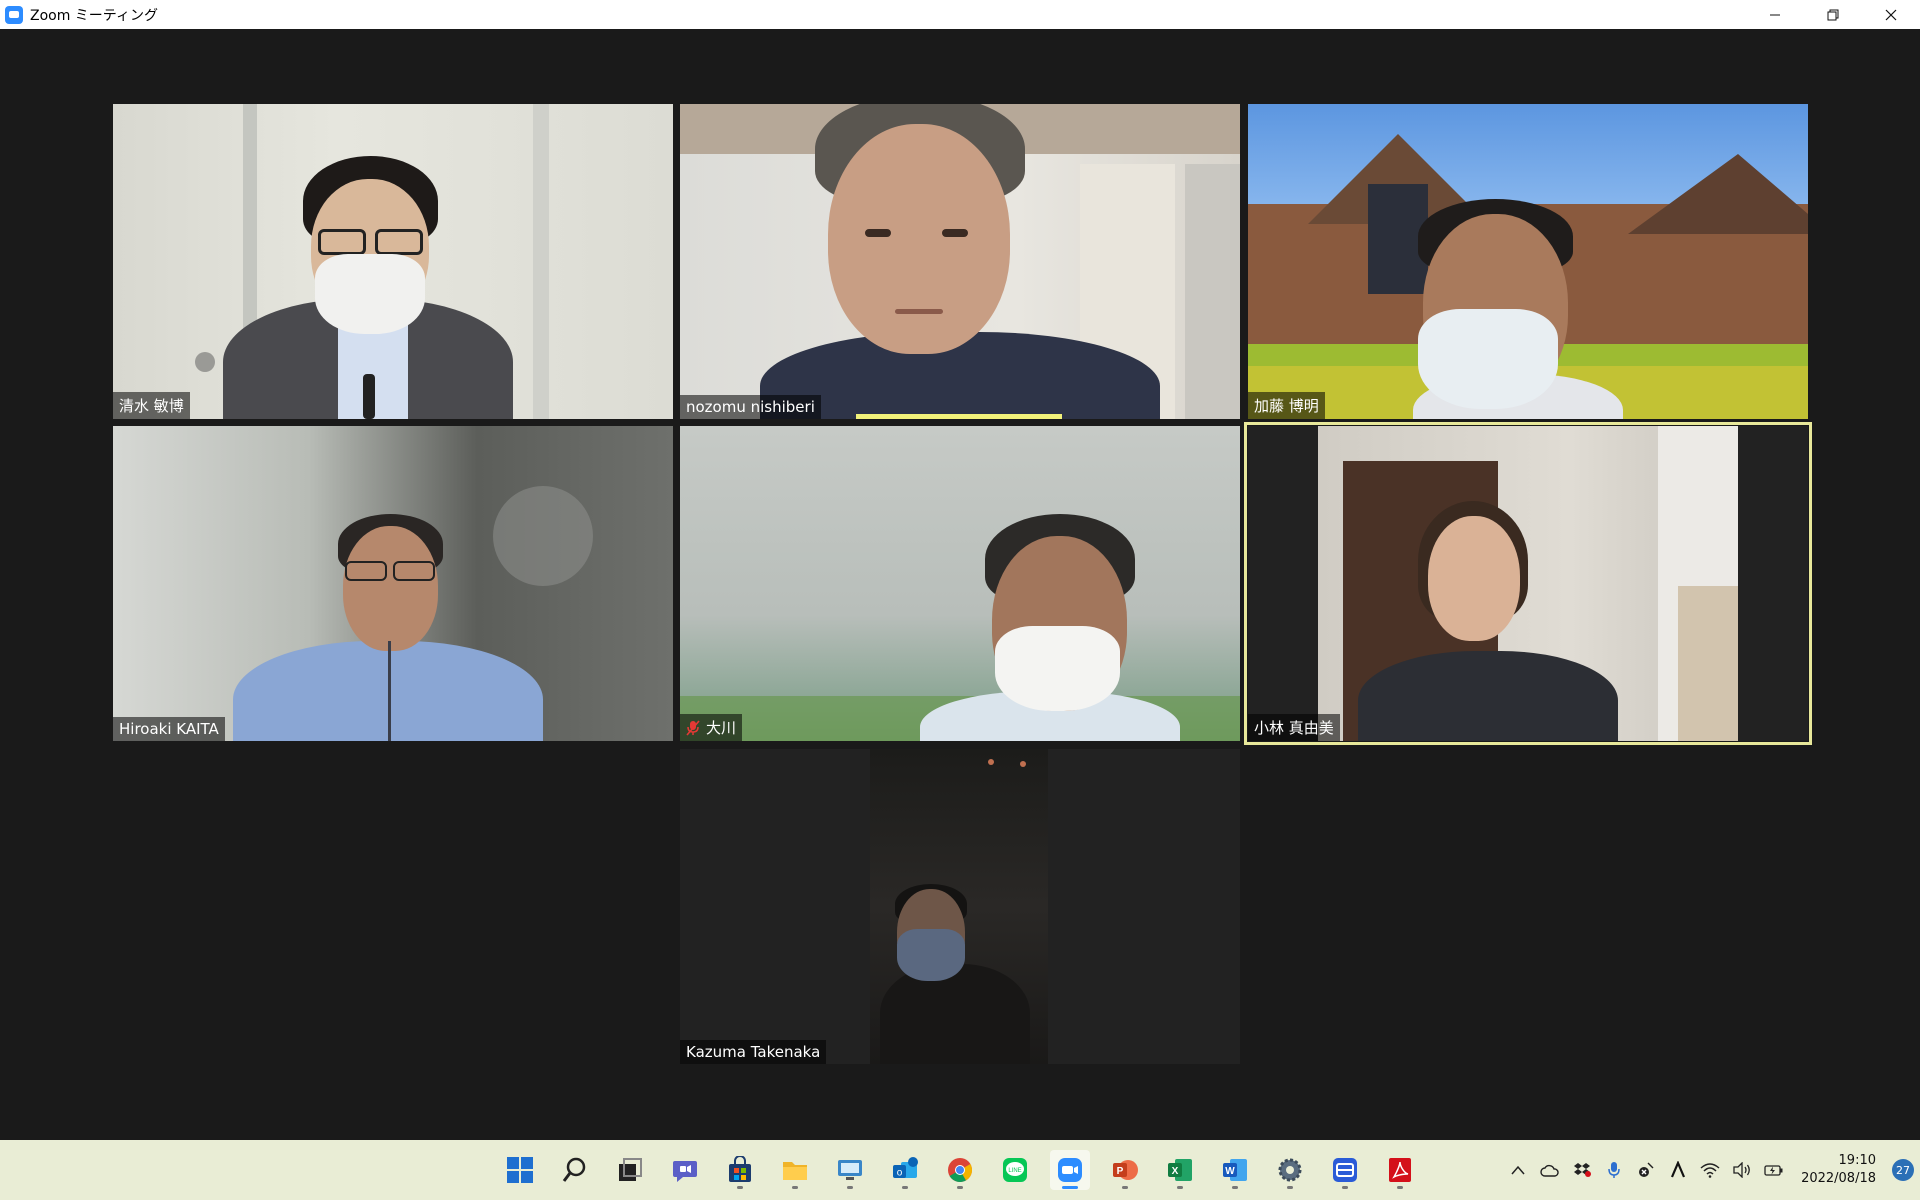 The image size is (1920, 1200). I want to click on windows-taskbar: o LINE P X W 19:10 2022/08/18 27, so click(960, 1170).